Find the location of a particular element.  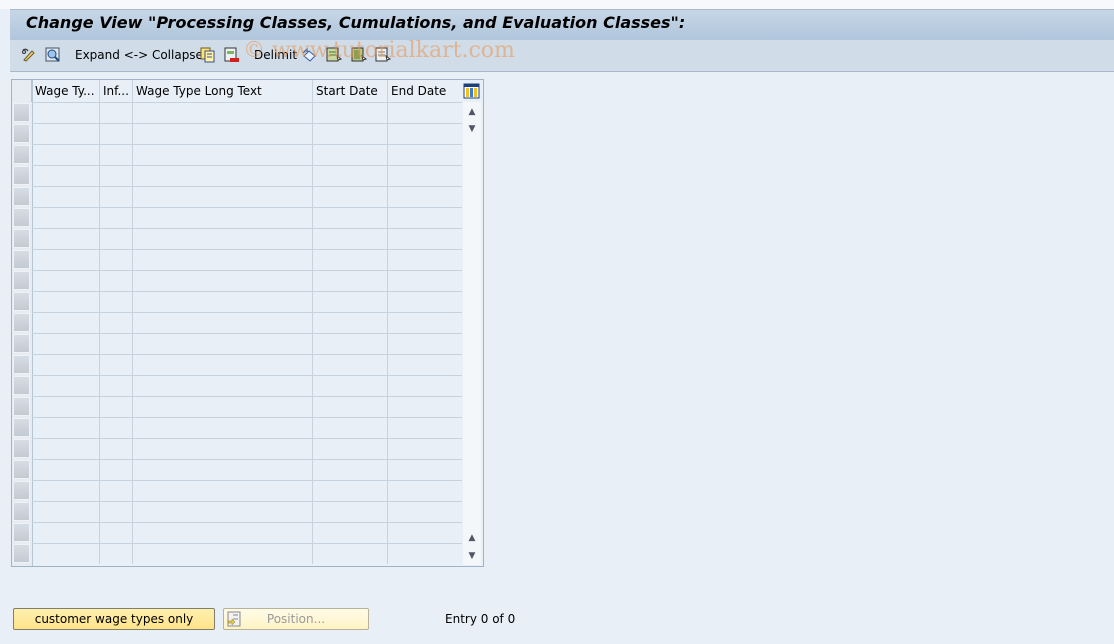

expand-collapse-button: Expand <-> Collapse is located at coordinates (139, 55).